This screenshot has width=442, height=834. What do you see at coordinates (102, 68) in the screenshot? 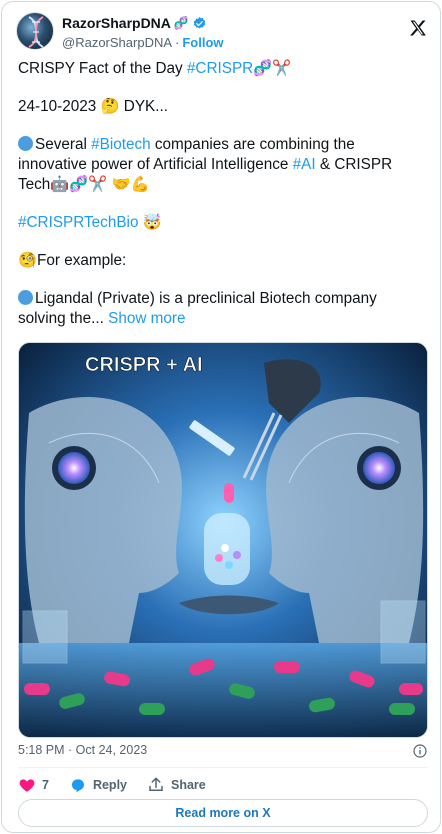
I see `text-span: CRISPY Fact of the Day` at bounding box center [102, 68].